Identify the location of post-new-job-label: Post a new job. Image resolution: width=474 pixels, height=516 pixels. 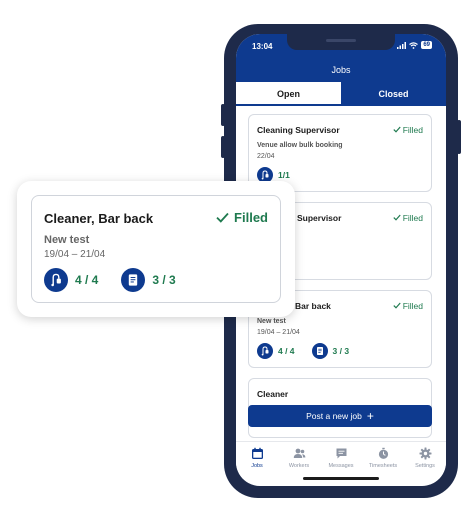
(334, 416).